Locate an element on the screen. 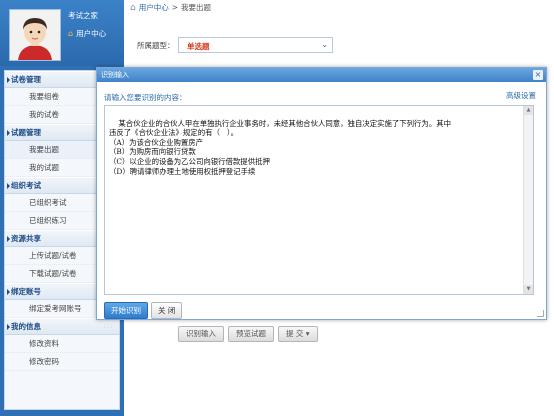 The width and height of the screenshot is (554, 416). sidebar-item-edit-profile: 修改资料 is located at coordinates (62, 344).